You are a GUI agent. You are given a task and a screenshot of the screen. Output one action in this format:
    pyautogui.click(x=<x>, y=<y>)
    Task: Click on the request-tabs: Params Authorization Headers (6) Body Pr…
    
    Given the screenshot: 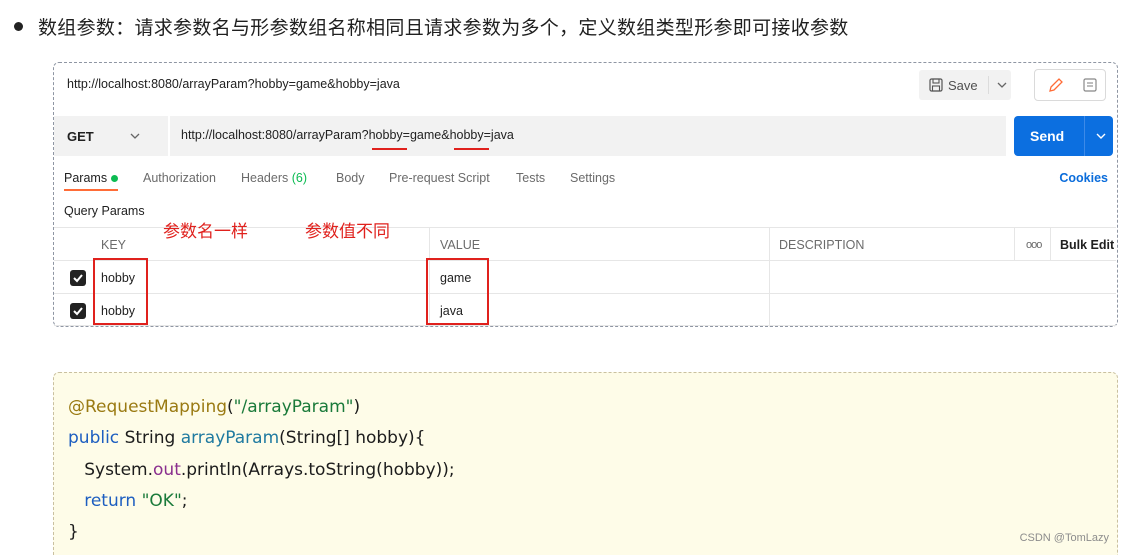 What is the action you would take?
    pyautogui.click(x=589, y=182)
    